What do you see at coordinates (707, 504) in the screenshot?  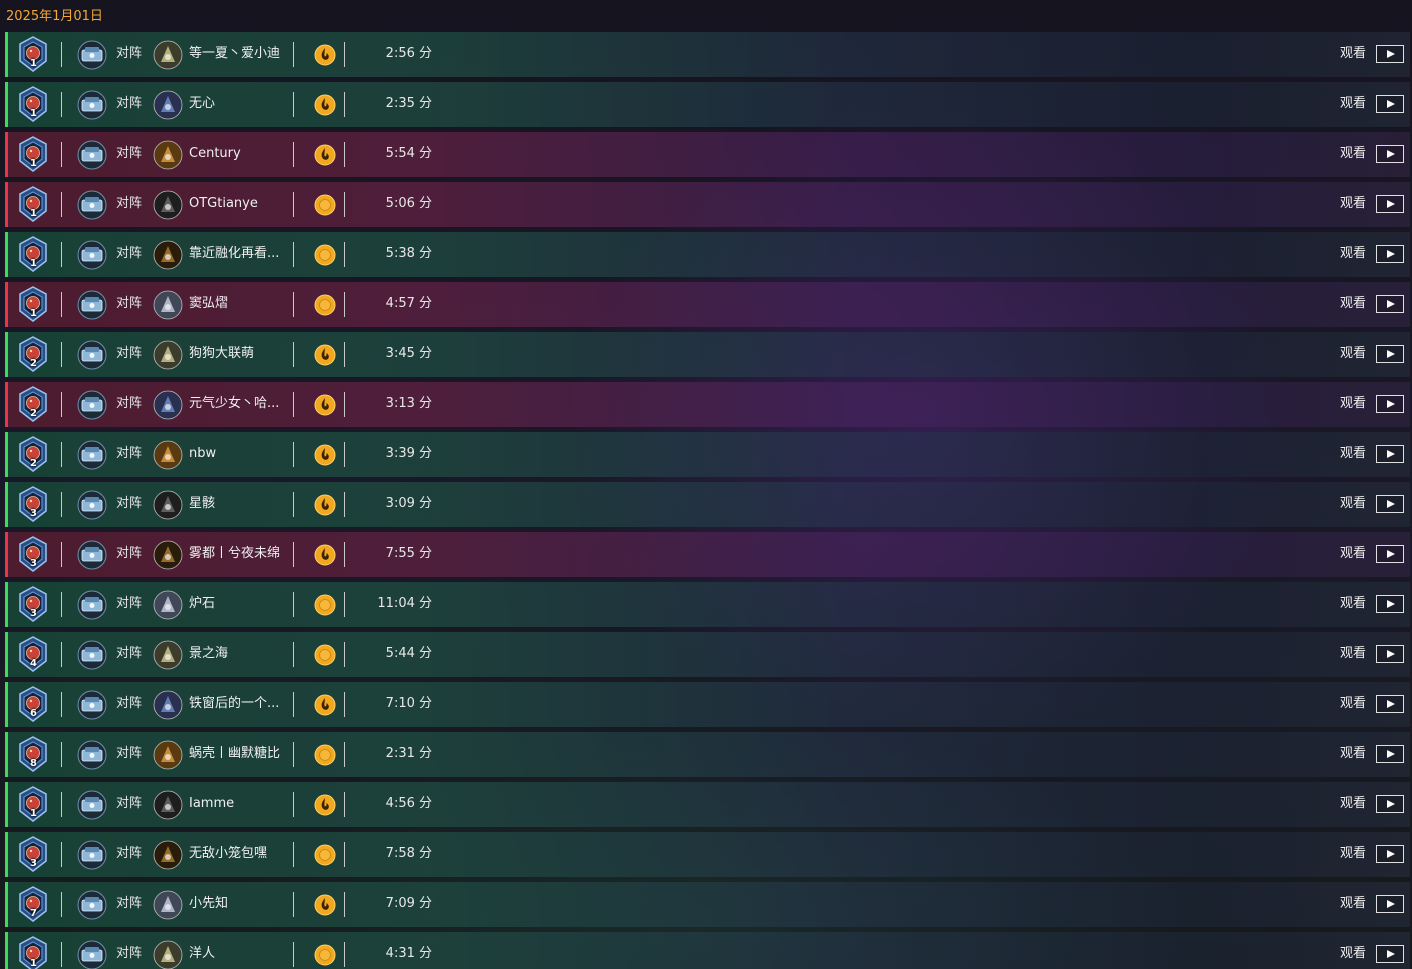 I see `match-row: 3 对阵 星骸 3:09 分 观看` at bounding box center [707, 504].